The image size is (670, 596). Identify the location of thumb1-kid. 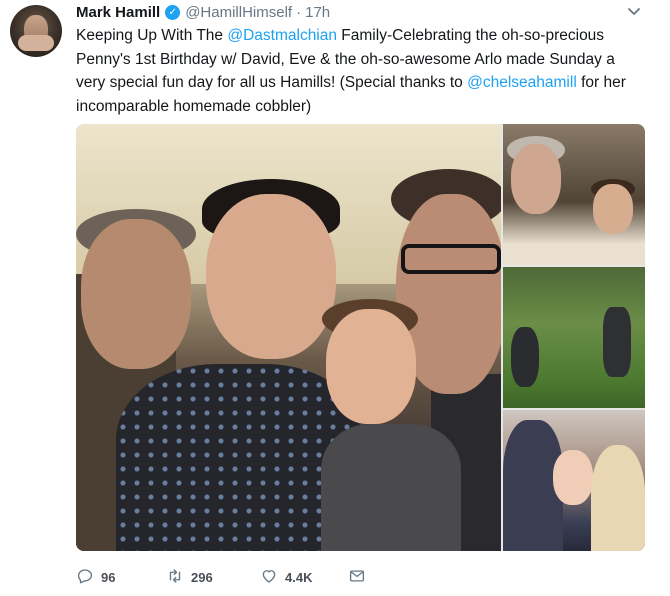
(613, 209).